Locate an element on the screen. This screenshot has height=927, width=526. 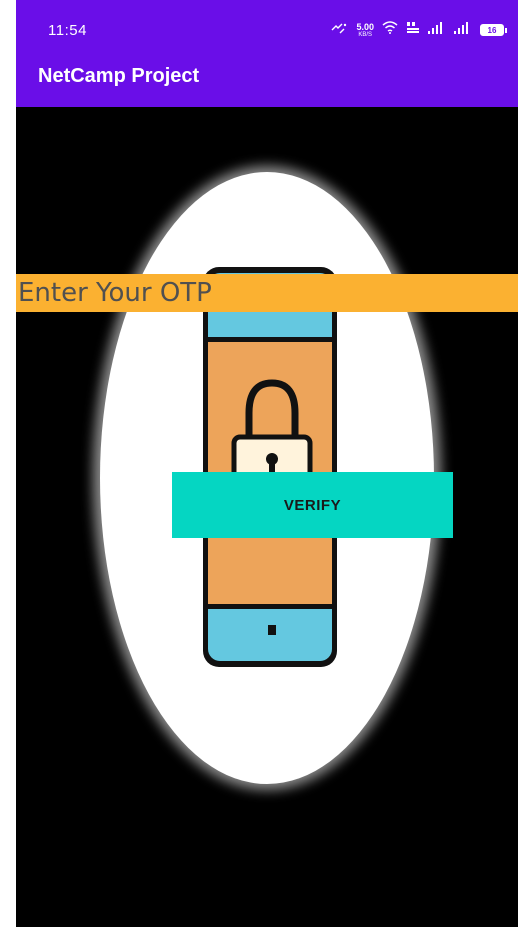
otp-input is located at coordinates (267, 293).